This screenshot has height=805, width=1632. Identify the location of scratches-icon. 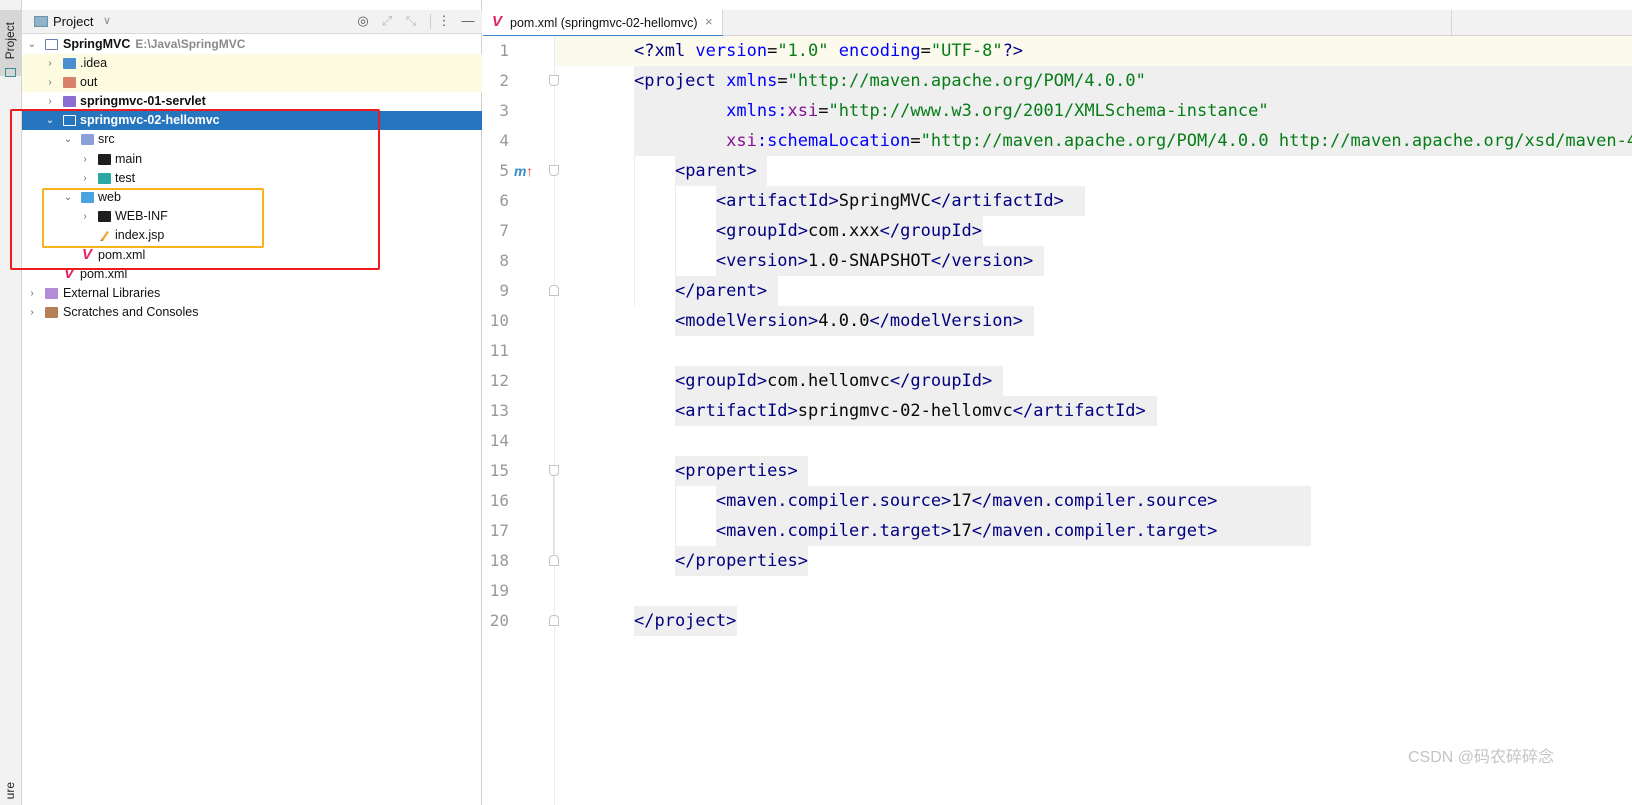
(51, 312).